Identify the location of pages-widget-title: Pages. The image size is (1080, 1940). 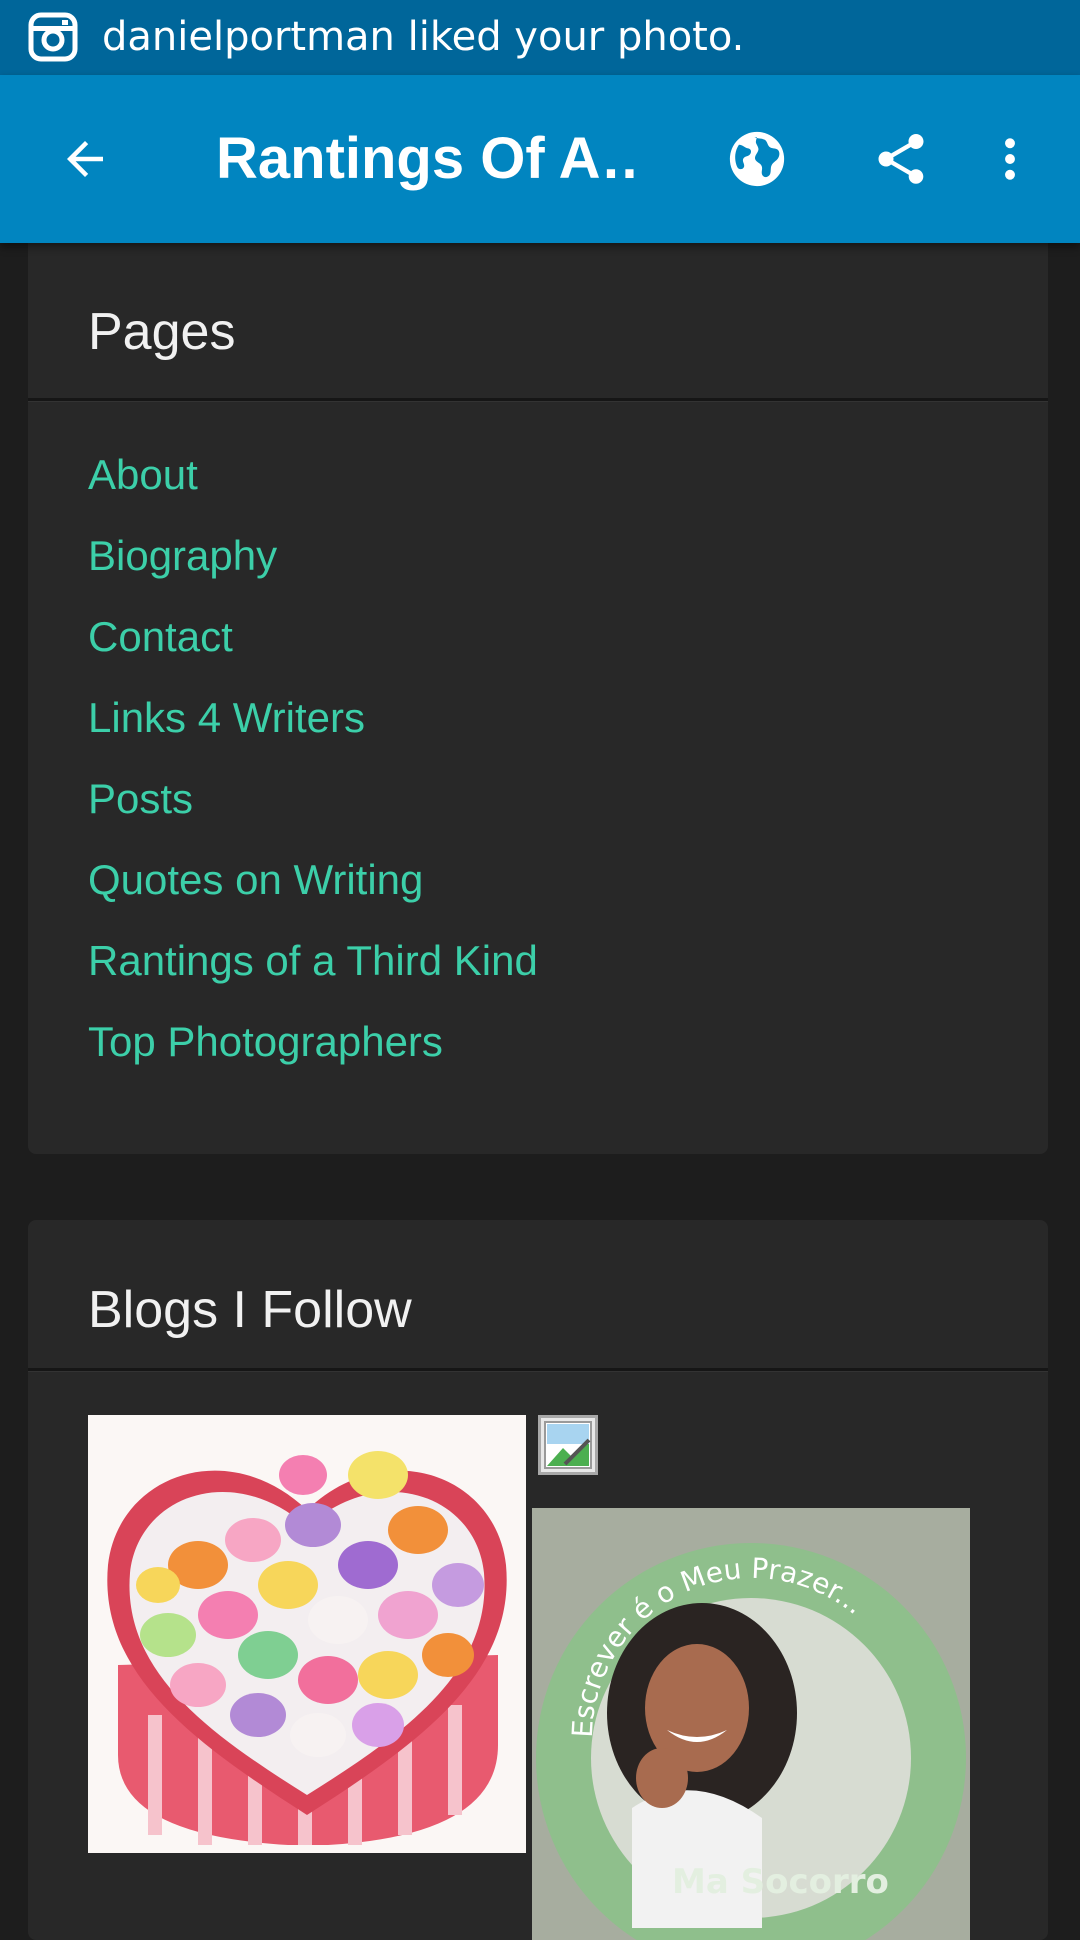
(162, 332).